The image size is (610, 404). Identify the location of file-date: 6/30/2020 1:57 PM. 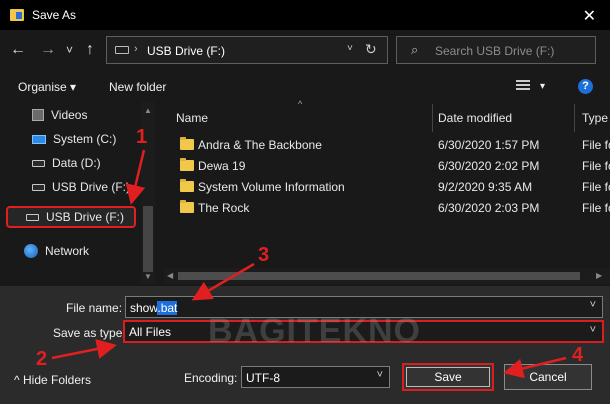
(489, 145).